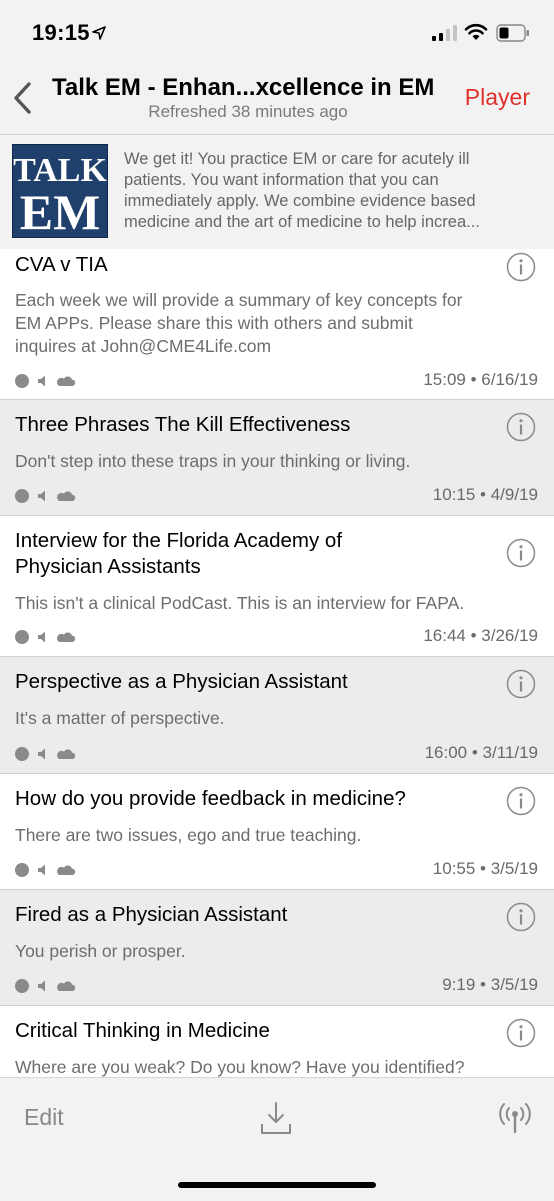  Describe the element at coordinates (210, 798) in the screenshot. I see `episode-title: How do you provide feedback in medicine?` at that location.